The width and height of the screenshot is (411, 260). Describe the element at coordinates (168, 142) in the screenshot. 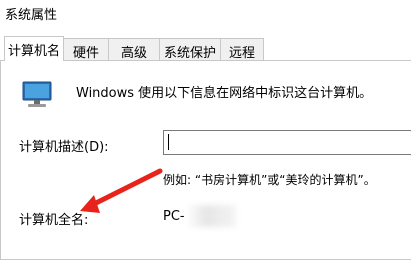

I see `text-caret` at that location.